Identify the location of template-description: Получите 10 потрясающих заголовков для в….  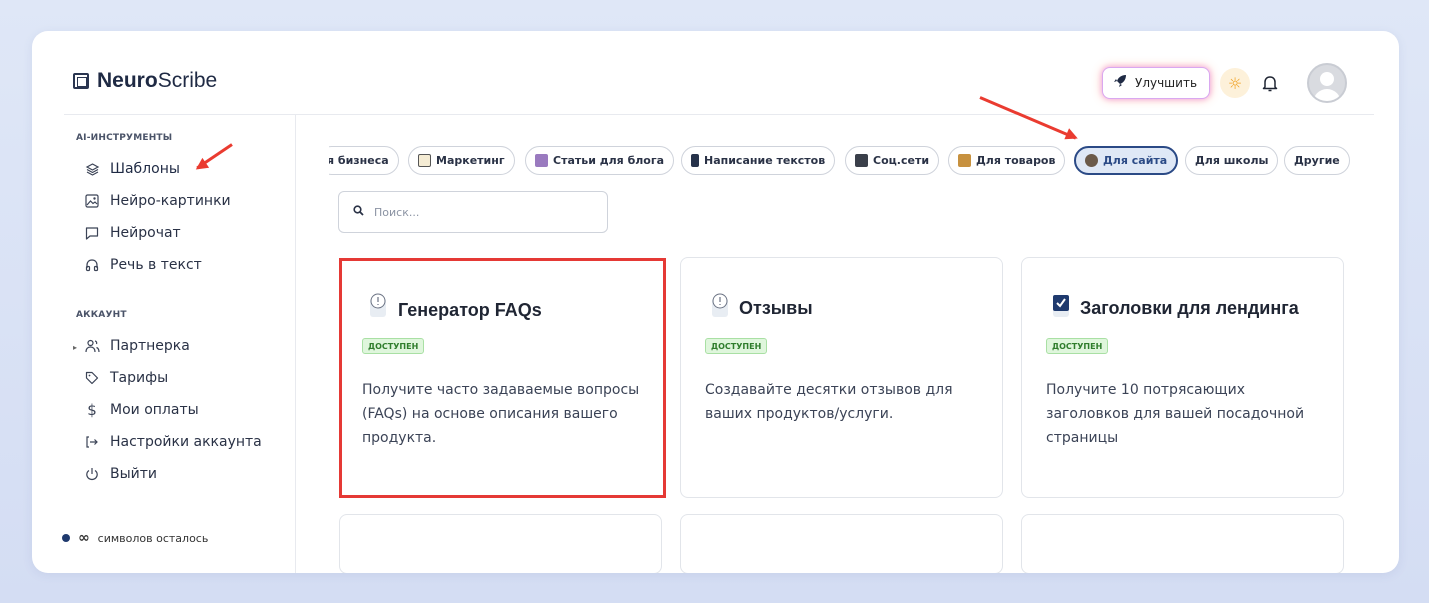
(1175, 414).